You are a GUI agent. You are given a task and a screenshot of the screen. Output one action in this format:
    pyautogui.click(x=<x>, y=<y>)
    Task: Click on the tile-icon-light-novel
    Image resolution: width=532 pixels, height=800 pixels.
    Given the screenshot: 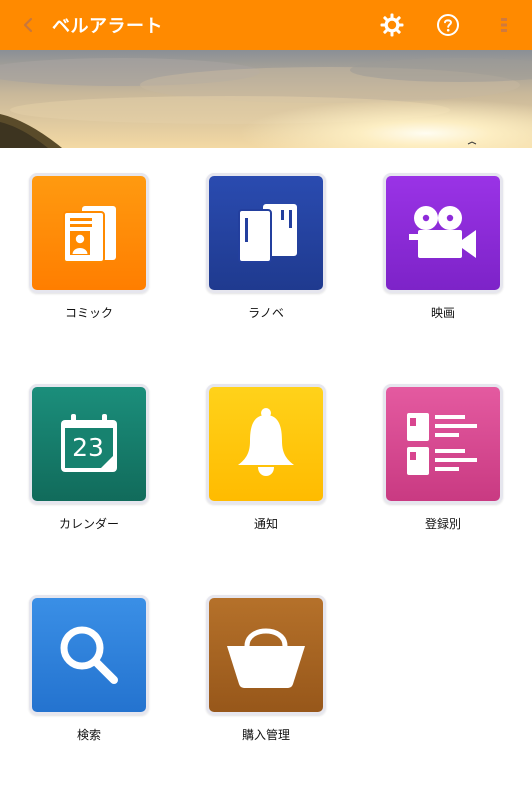 What is the action you would take?
    pyautogui.click(x=266, y=233)
    